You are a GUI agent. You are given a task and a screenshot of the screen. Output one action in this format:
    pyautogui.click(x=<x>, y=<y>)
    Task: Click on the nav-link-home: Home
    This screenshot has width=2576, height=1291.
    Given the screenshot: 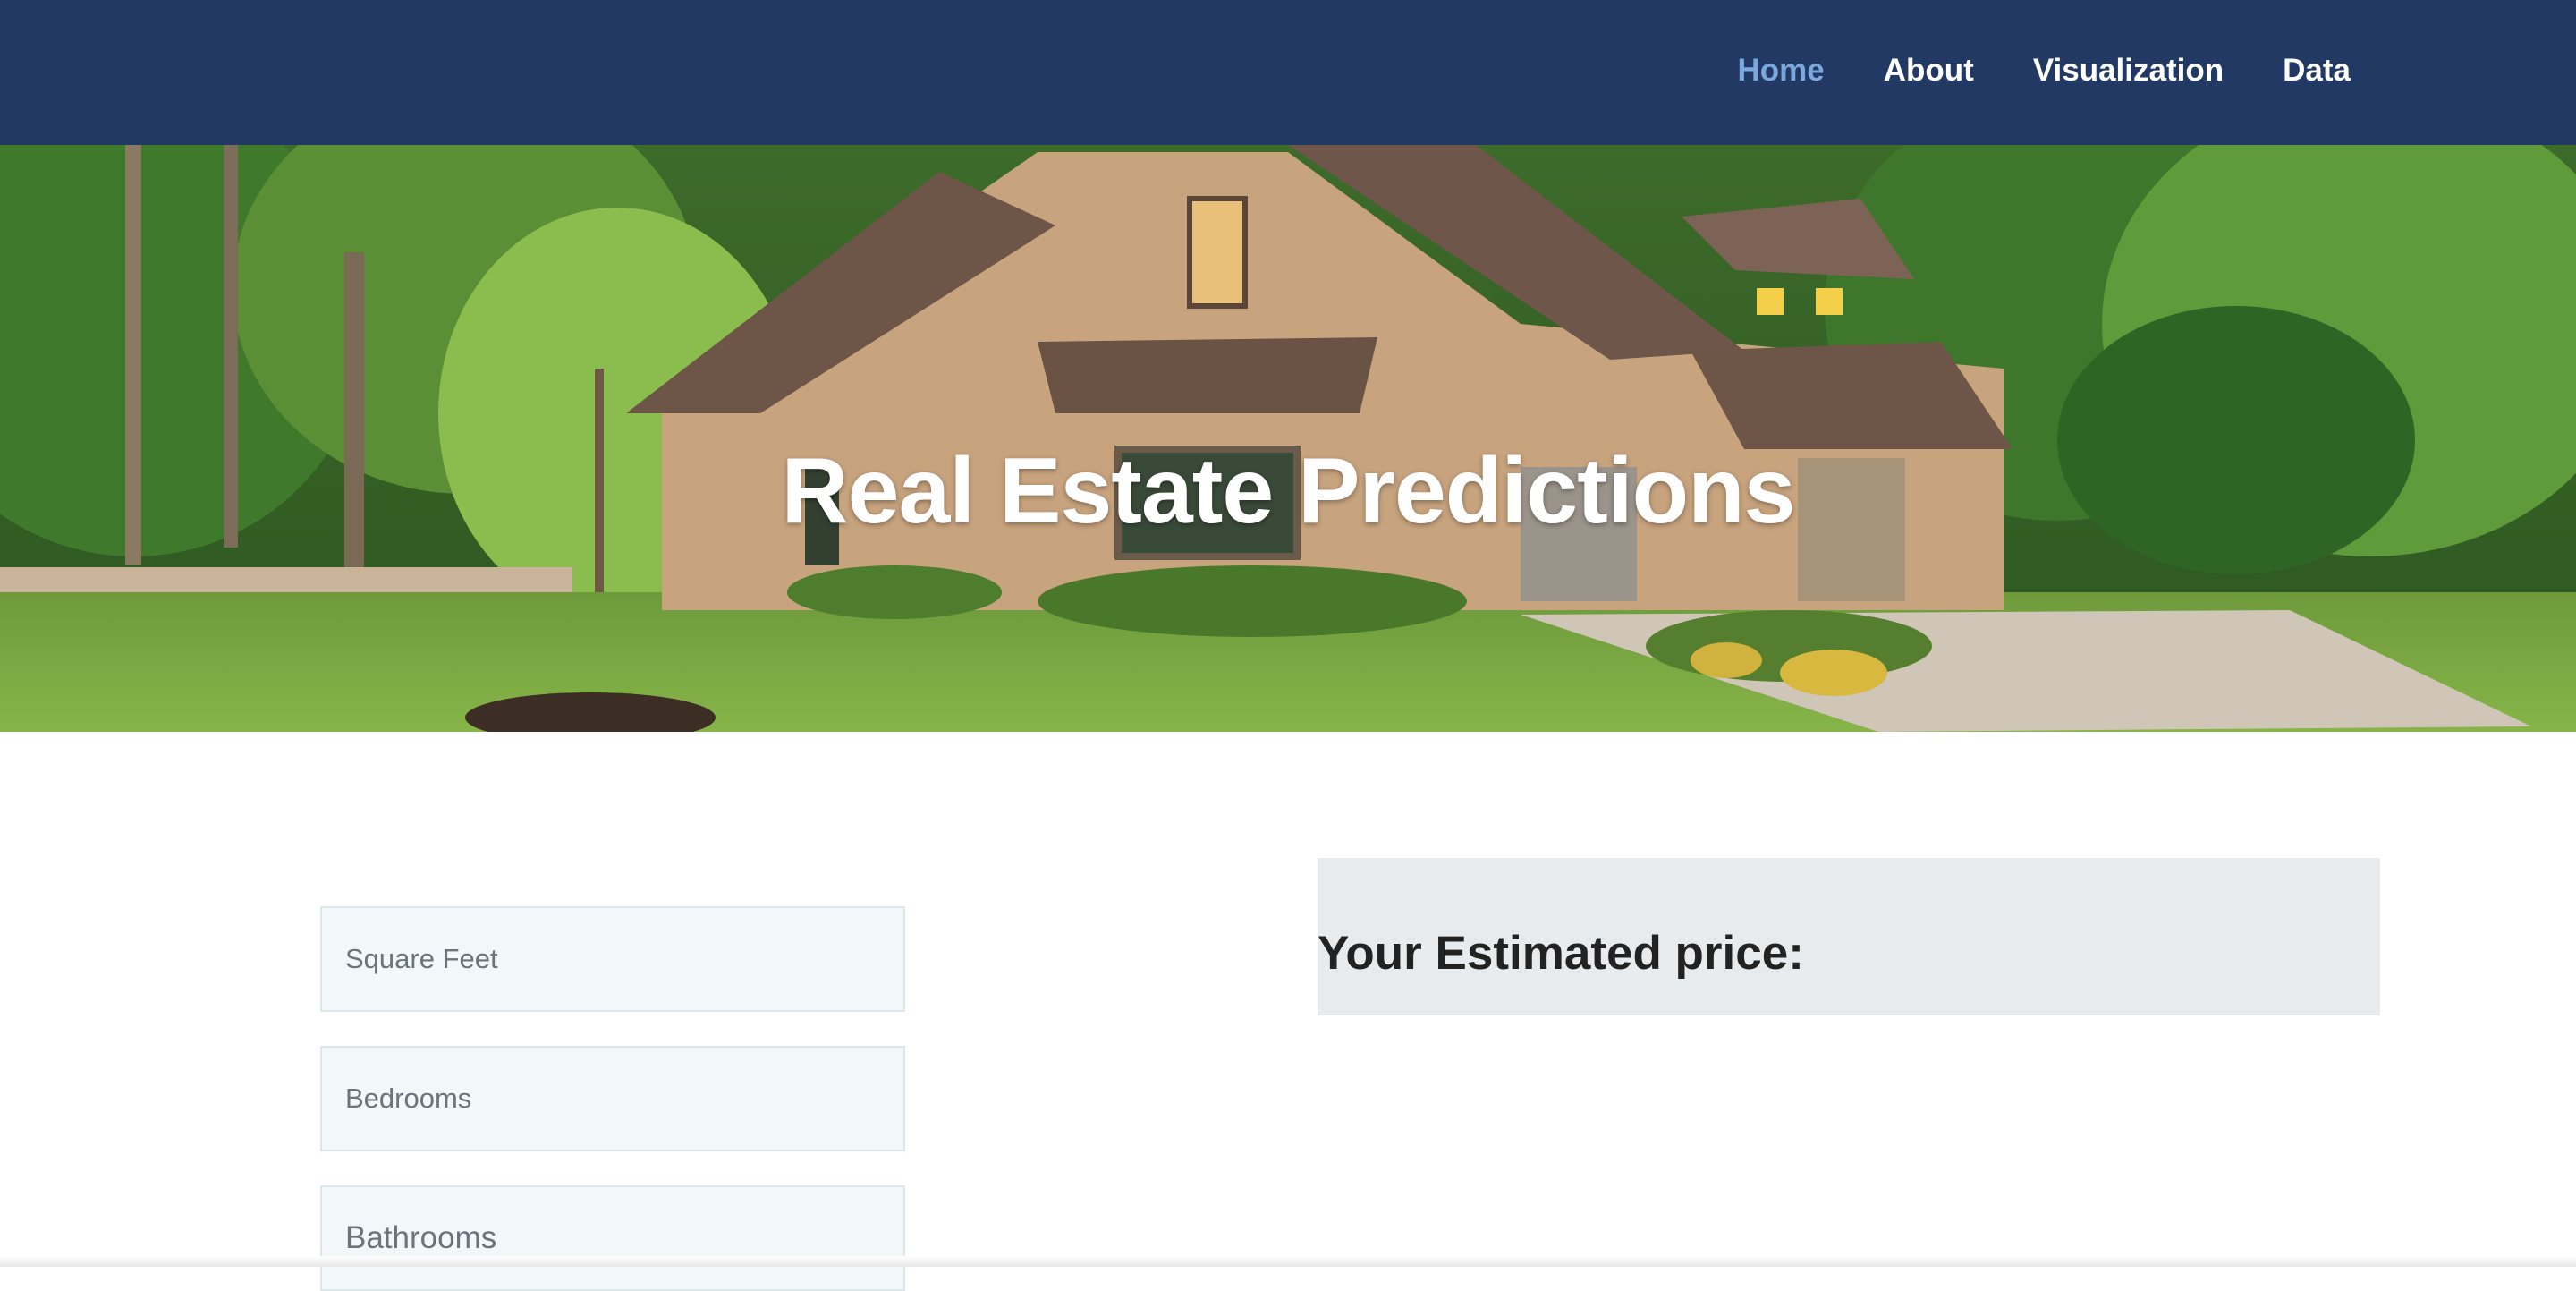 What is the action you would take?
    pyautogui.click(x=1780, y=71)
    